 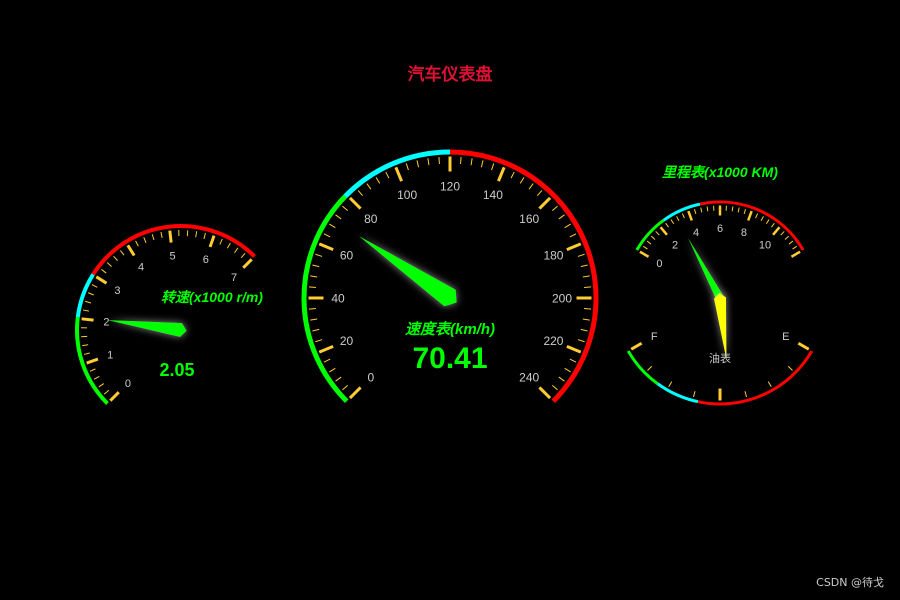 I want to click on speed-tick-label: 80, so click(x=371, y=219).